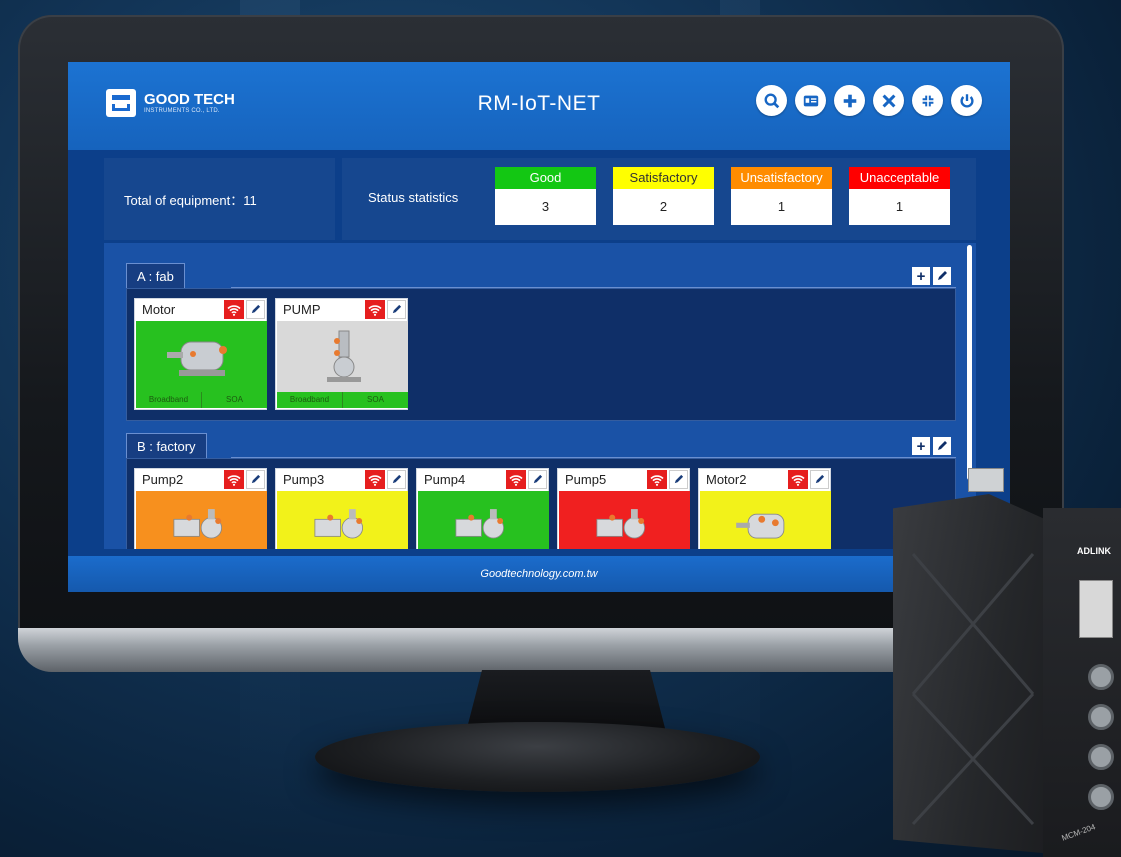 This screenshot has width=1121, height=857. Describe the element at coordinates (413, 197) in the screenshot. I see `status-statistics-label: Status statistics` at that location.